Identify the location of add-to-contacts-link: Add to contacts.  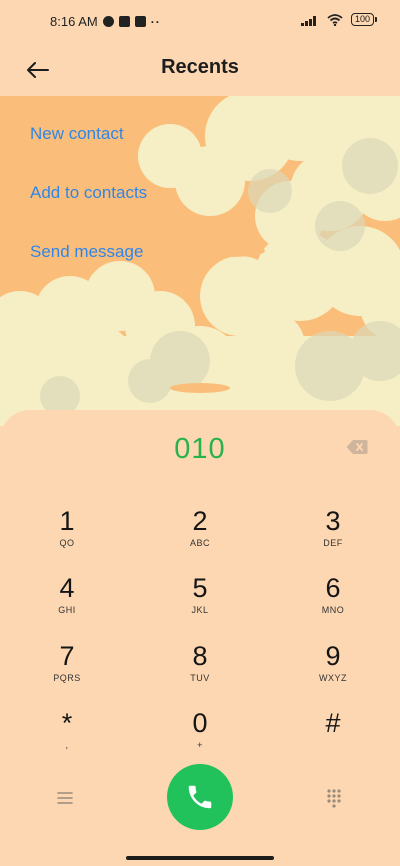
(88, 193).